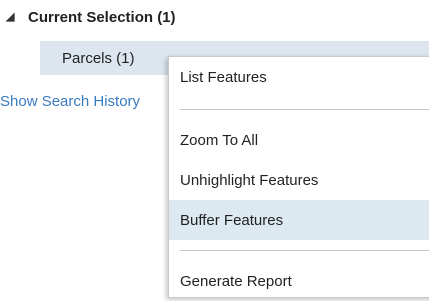 The width and height of the screenshot is (429, 301). I want to click on collapse-triangle-icon: ◢, so click(14, 17).